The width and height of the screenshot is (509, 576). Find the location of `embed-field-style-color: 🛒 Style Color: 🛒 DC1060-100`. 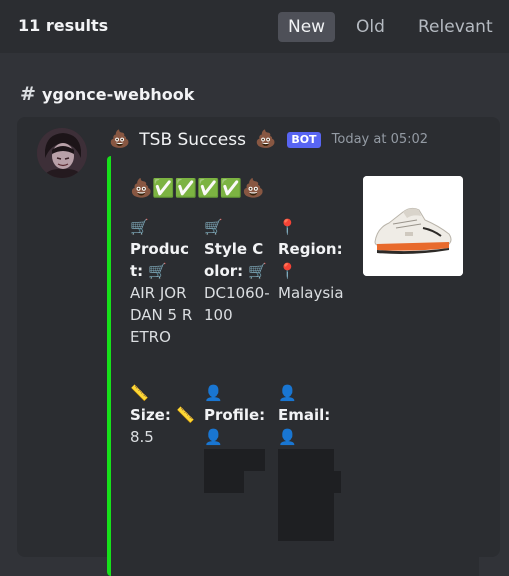

embed-field-style-color: 🛒 Style Color: 🛒 DC1060-100 is located at coordinates (238, 271).